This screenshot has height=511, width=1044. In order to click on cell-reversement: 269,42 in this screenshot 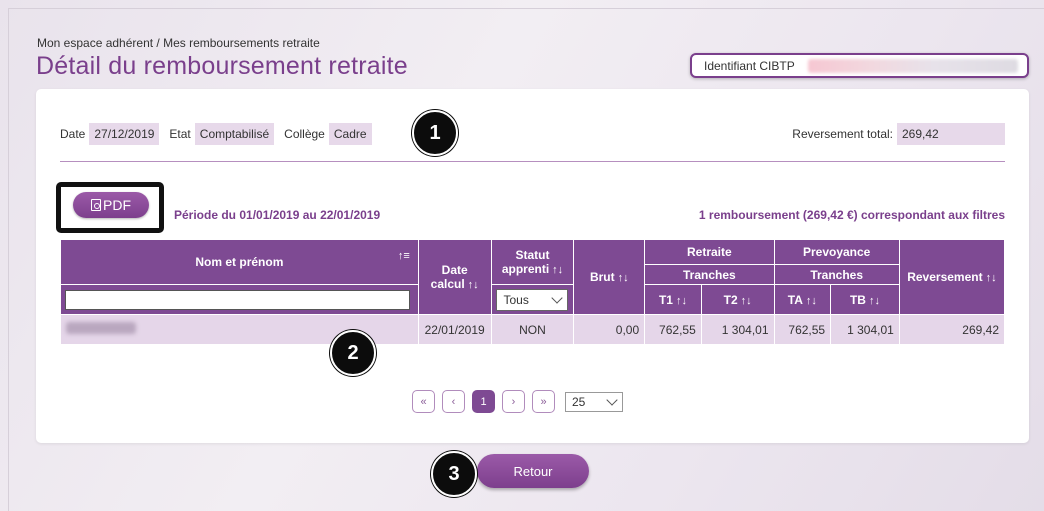, I will do `click(952, 329)`.